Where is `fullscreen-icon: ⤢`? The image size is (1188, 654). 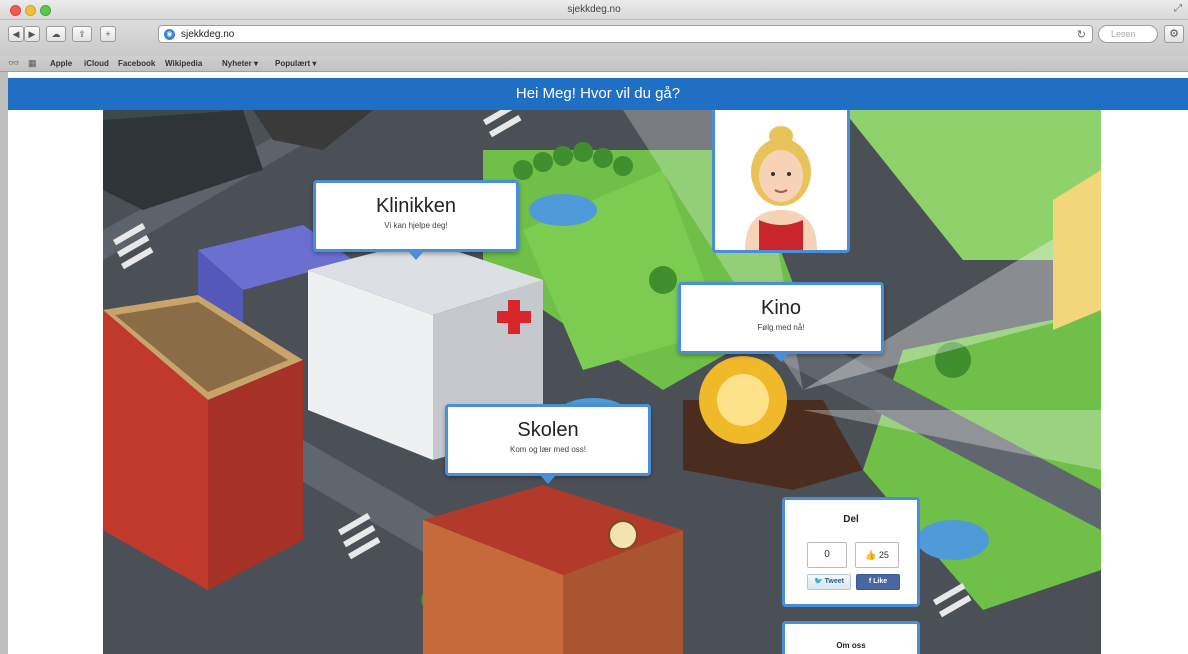 fullscreen-icon: ⤢ is located at coordinates (1178, 8).